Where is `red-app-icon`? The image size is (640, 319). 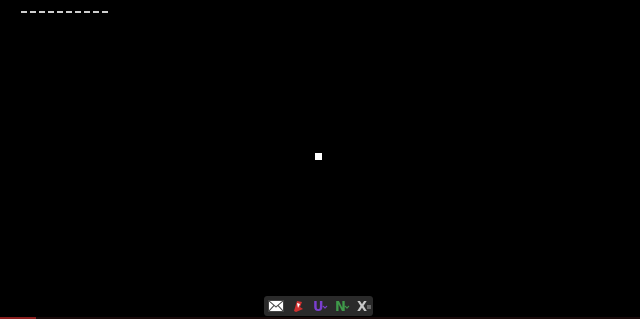
red-app-icon is located at coordinates (298, 306).